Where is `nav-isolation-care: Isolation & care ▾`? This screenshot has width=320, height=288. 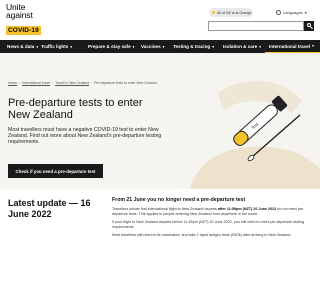 nav-isolation-care: Isolation & care ▾ is located at coordinates (242, 46).